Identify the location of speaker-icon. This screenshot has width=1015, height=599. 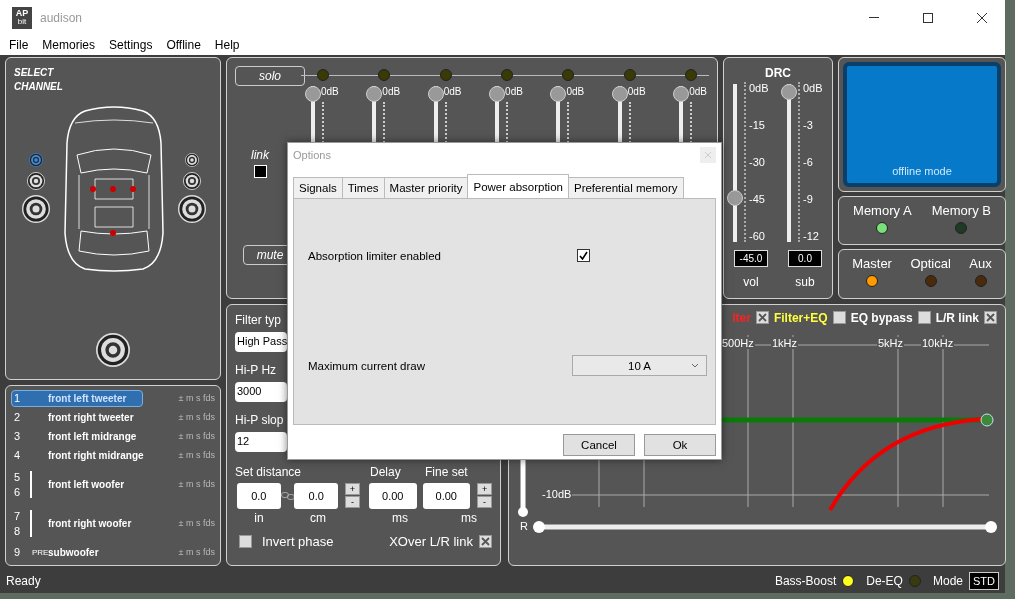
(36, 159).